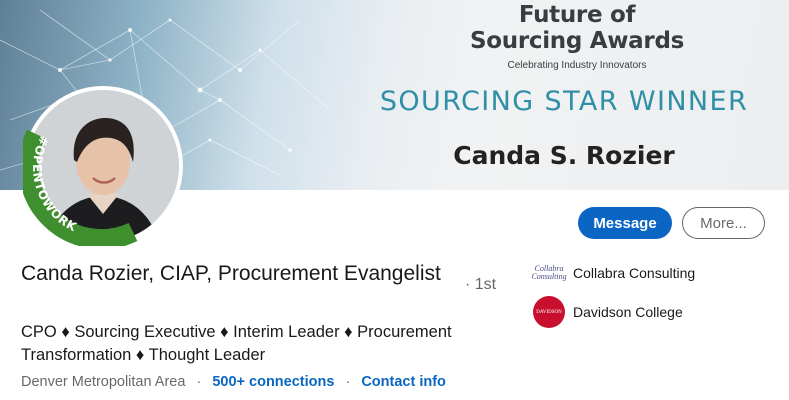 The image size is (789, 400). Describe the element at coordinates (564, 155) in the screenshot. I see `award-winner-name: Canda S. Rozier` at that location.